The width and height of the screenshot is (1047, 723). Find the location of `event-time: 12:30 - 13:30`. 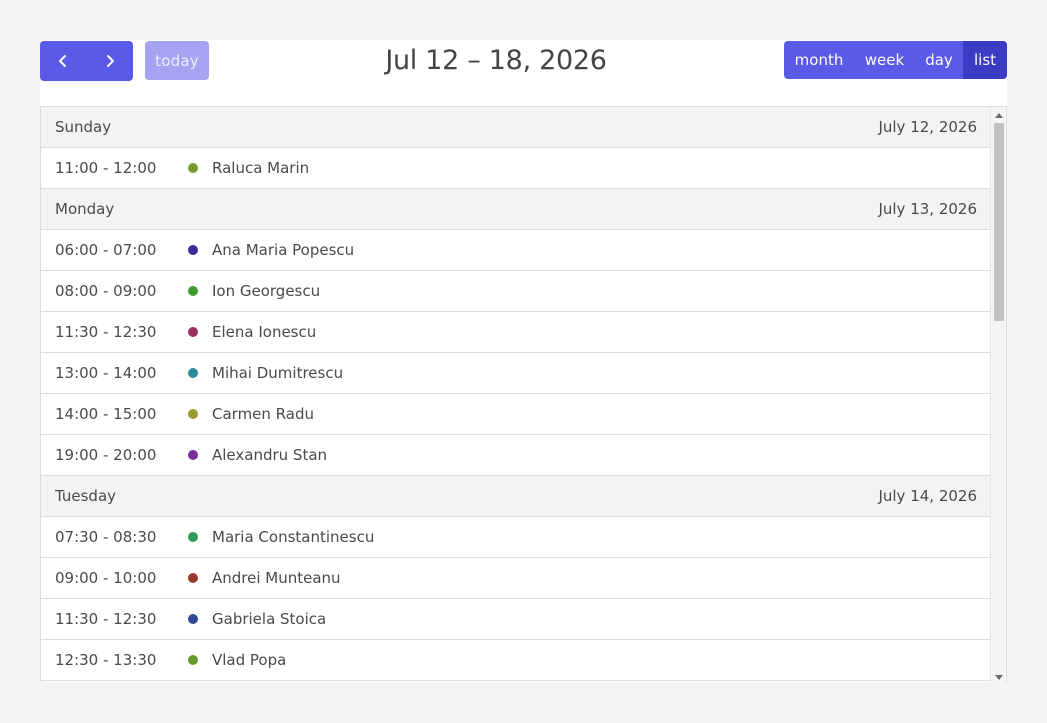

event-time: 12:30 - 13:30 is located at coordinates (106, 660).